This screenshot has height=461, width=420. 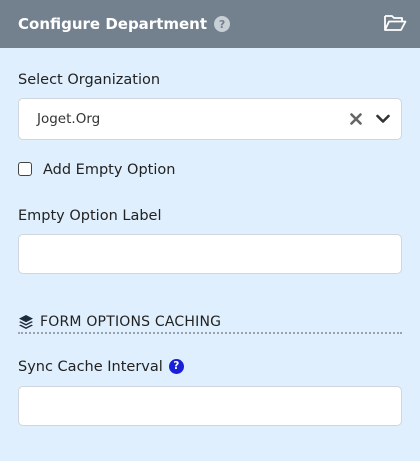 What do you see at coordinates (113, 24) in the screenshot?
I see `panel-title: Configure Department` at bounding box center [113, 24].